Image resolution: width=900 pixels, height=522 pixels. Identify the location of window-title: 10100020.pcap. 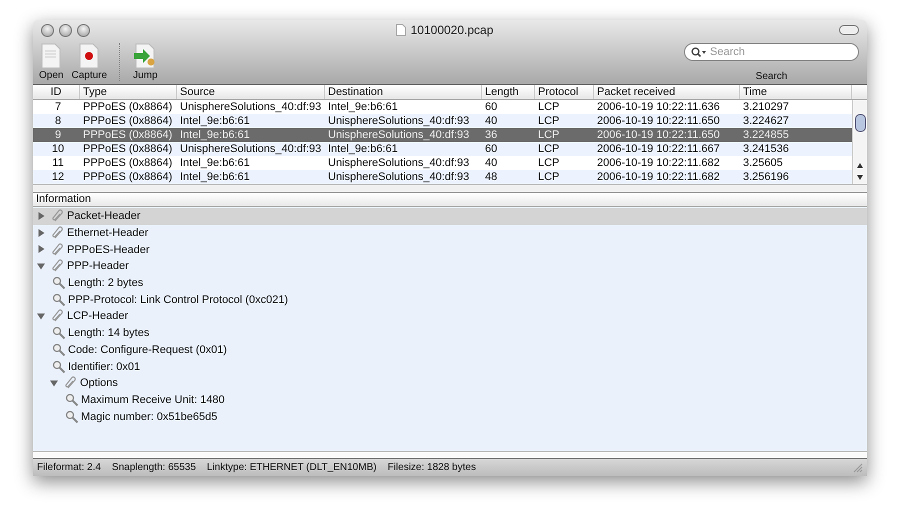
(452, 30).